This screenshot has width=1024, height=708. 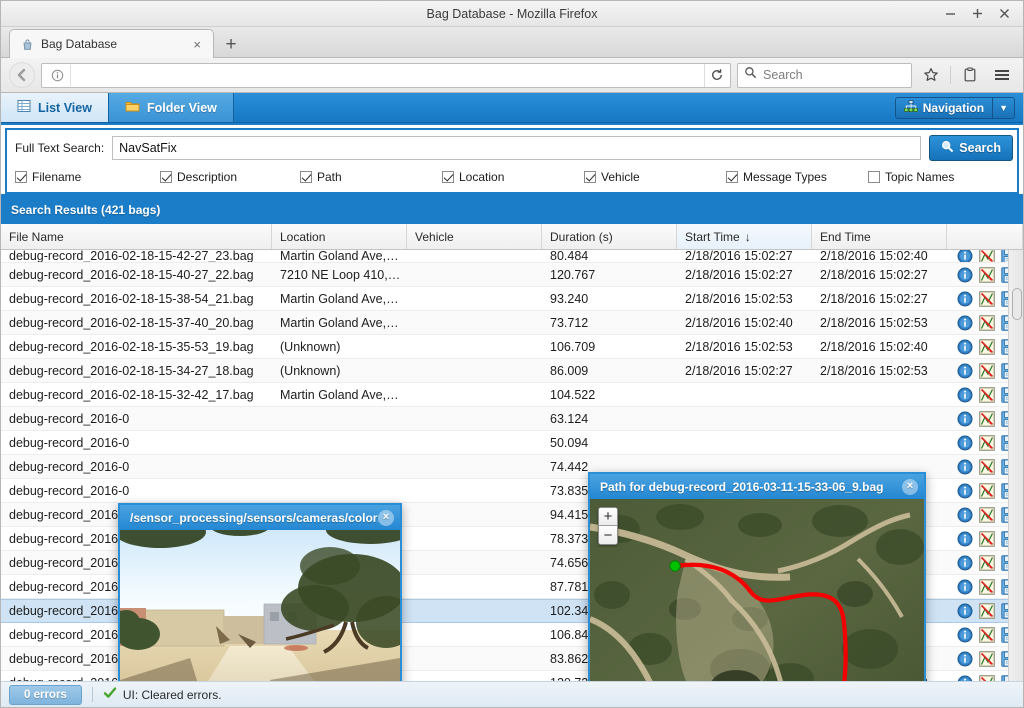 What do you see at coordinates (1002, 75) in the screenshot?
I see `hamburger-menu-icon` at bounding box center [1002, 75].